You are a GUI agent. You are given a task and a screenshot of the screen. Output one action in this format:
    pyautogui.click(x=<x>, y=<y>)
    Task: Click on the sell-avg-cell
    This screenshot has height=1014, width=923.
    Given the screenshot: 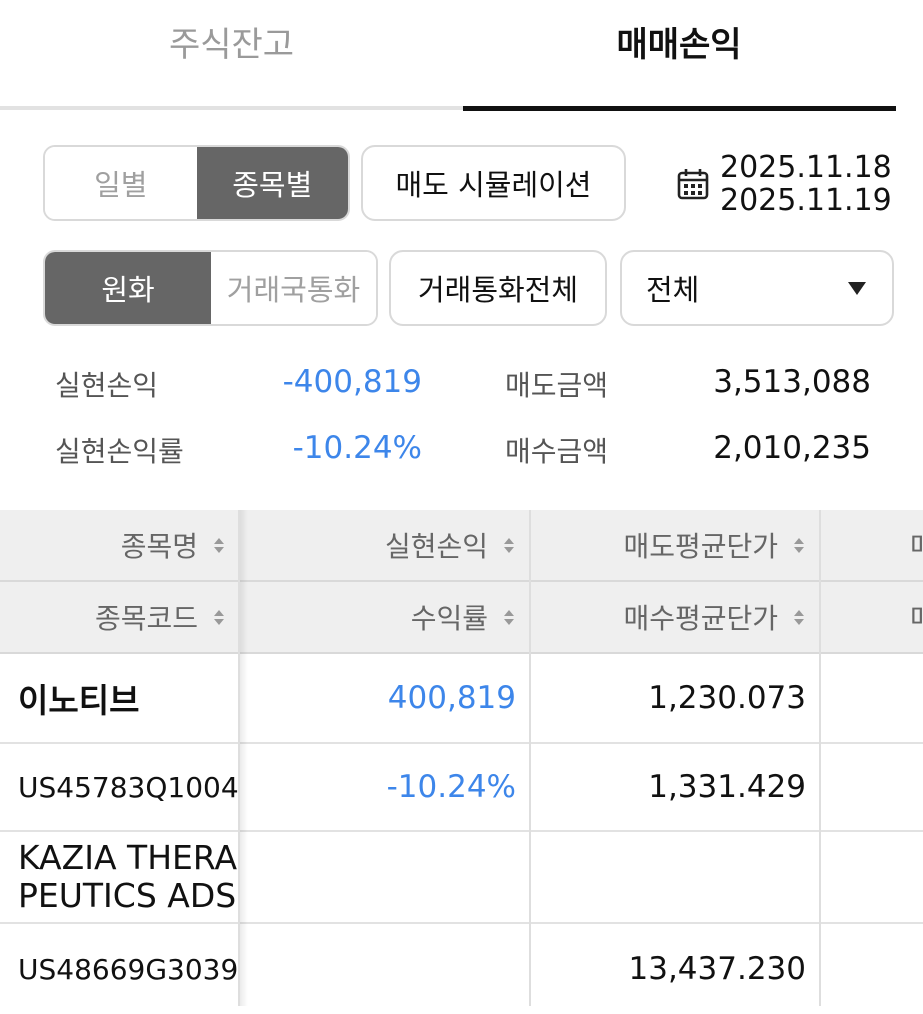 What is the action you would take?
    pyautogui.click(x=668, y=877)
    